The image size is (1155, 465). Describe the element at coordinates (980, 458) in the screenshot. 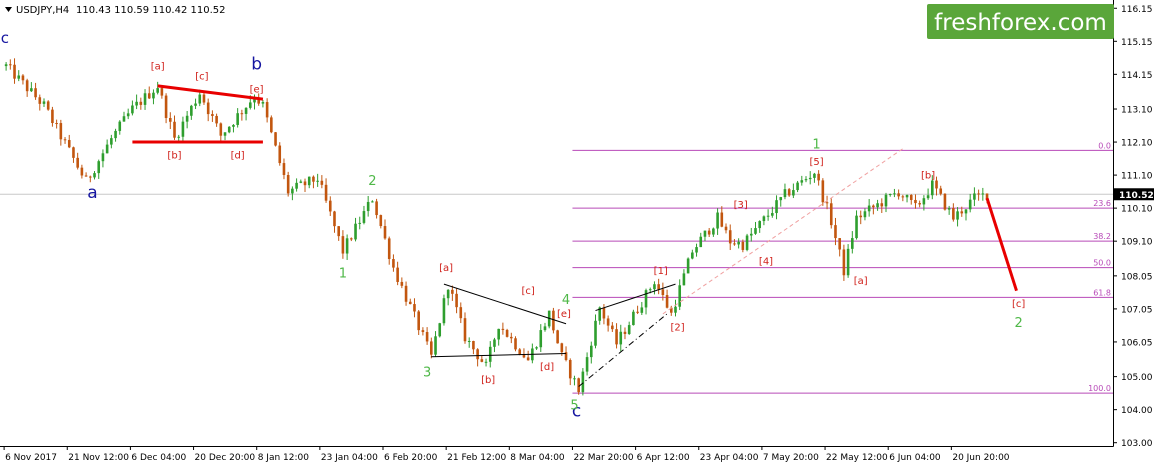

I see `x-tick-label: 20 Jun 20:00` at that location.